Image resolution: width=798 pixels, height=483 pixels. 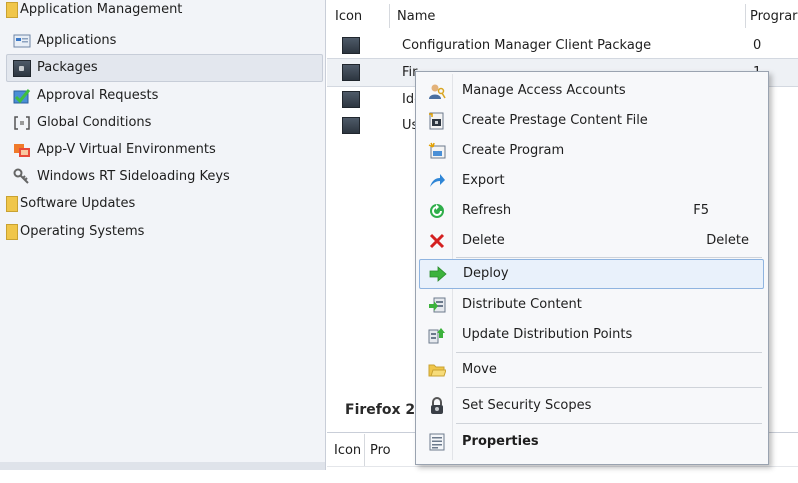 What do you see at coordinates (727, 240) in the screenshot?
I see `shortcut-key: Delete` at bounding box center [727, 240].